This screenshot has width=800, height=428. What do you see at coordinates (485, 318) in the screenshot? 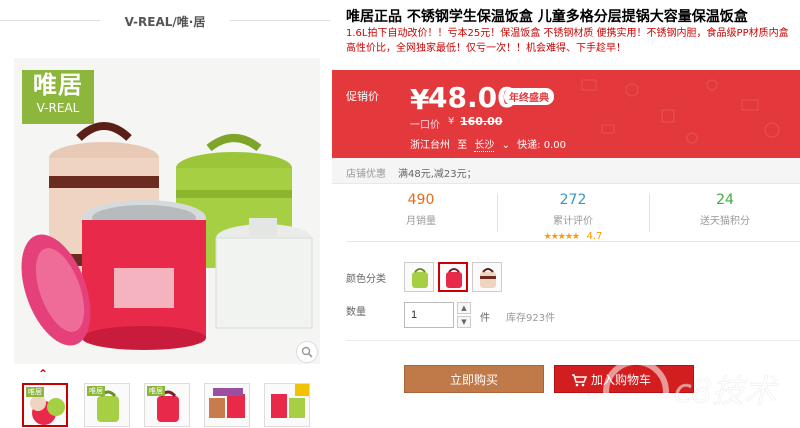
I see `quantity-unit: 件` at bounding box center [485, 318].